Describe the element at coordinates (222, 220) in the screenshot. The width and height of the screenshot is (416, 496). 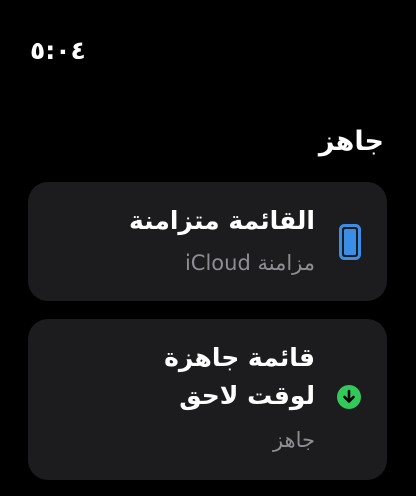
I see `card-title: القائمة متزامنة` at that location.